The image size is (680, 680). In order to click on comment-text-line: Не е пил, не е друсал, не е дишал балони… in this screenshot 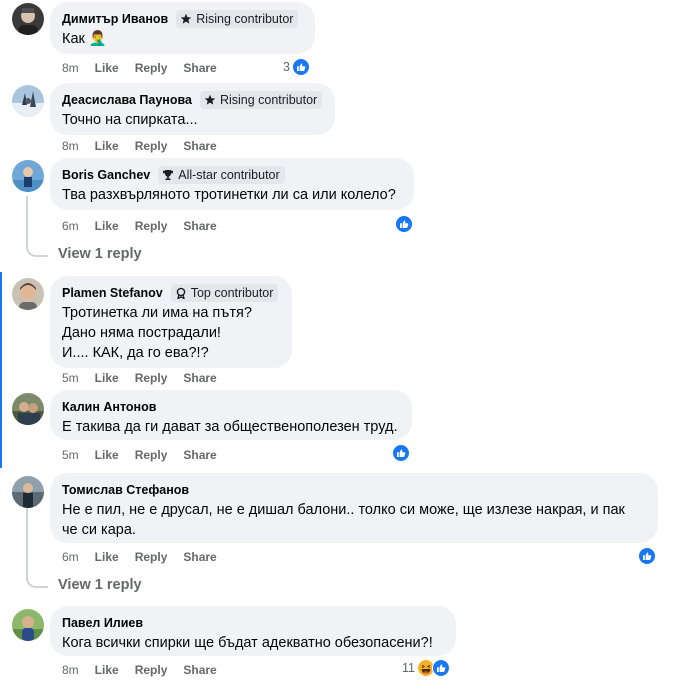, I will do `click(343, 510)`.